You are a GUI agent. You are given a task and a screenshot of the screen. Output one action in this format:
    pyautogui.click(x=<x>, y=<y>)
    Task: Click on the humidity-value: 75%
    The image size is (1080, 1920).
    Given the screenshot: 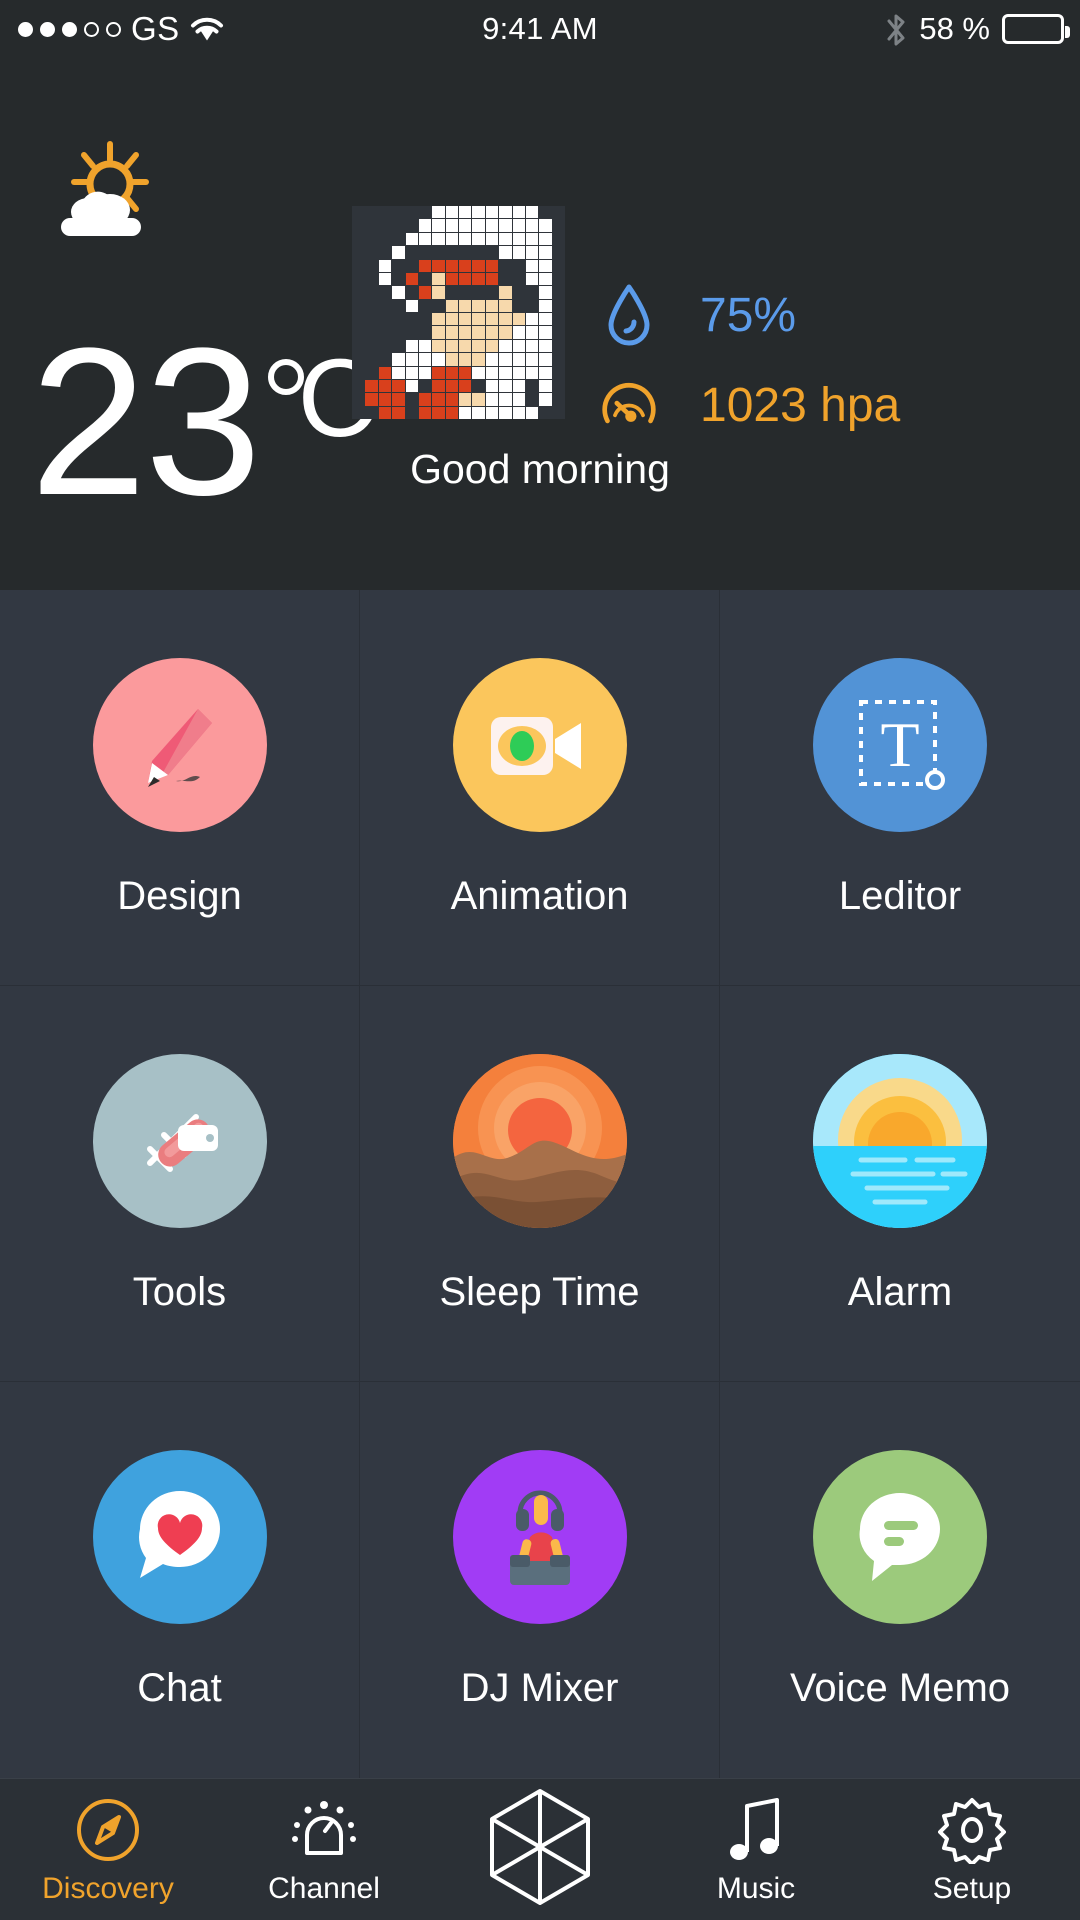 What is the action you would take?
    pyautogui.click(x=748, y=315)
    